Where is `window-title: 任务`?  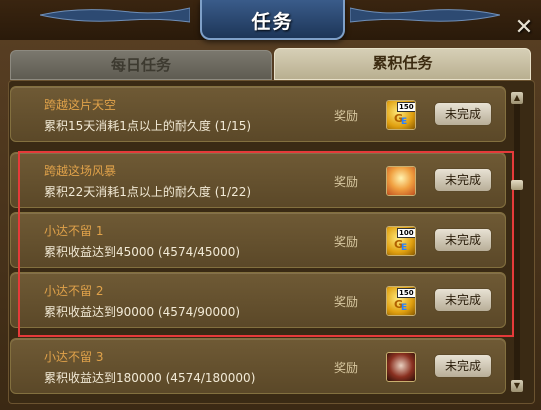 window-title: 任务 is located at coordinates (272, 22).